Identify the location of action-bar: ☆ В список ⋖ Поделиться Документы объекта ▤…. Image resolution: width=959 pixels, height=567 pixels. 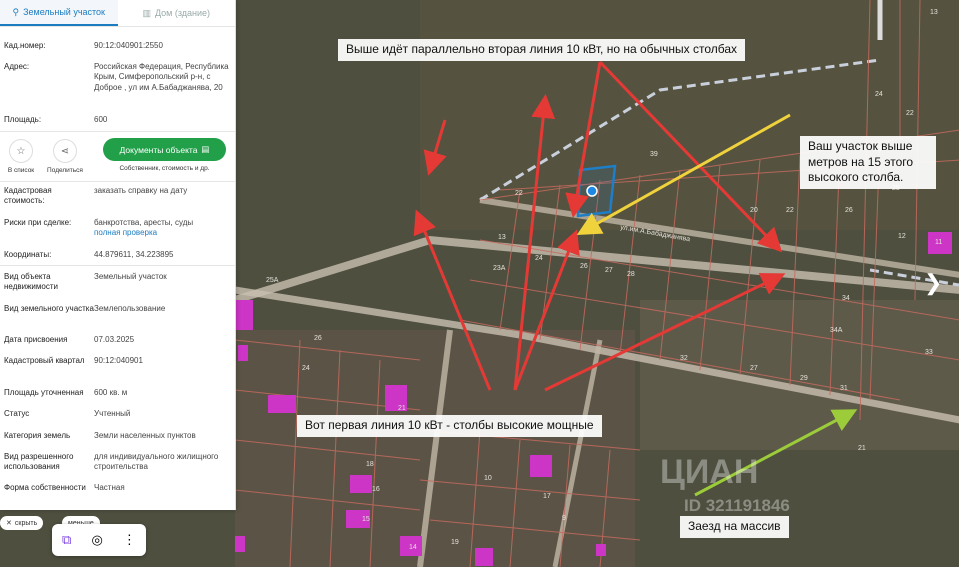
(117, 158).